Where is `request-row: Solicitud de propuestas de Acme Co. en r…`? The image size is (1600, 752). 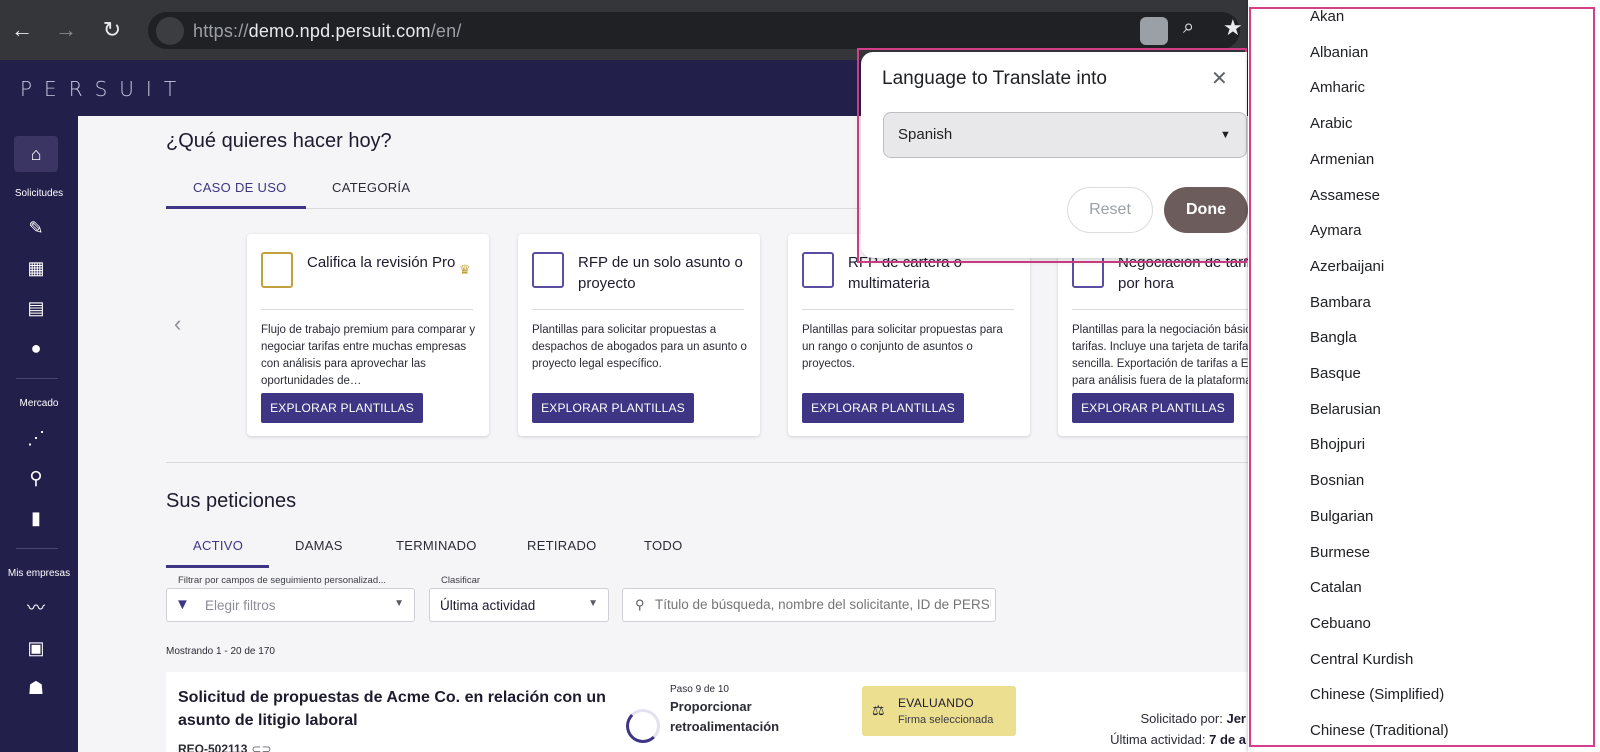 request-row: Solicitud de propuestas de Acme Co. en r… is located at coordinates (707, 712).